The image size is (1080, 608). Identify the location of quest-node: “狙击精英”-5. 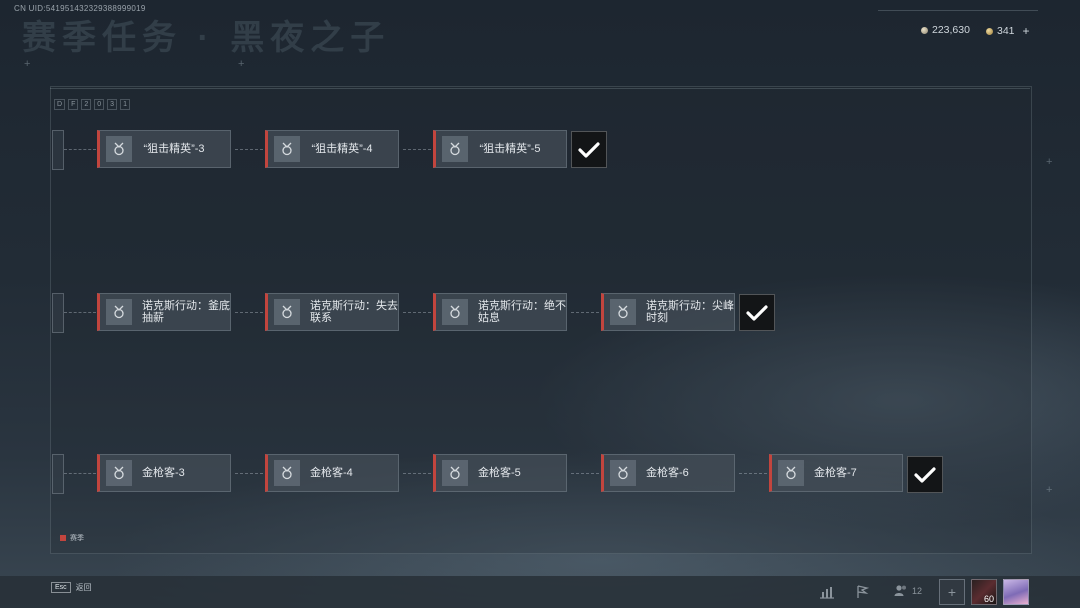
(500, 149).